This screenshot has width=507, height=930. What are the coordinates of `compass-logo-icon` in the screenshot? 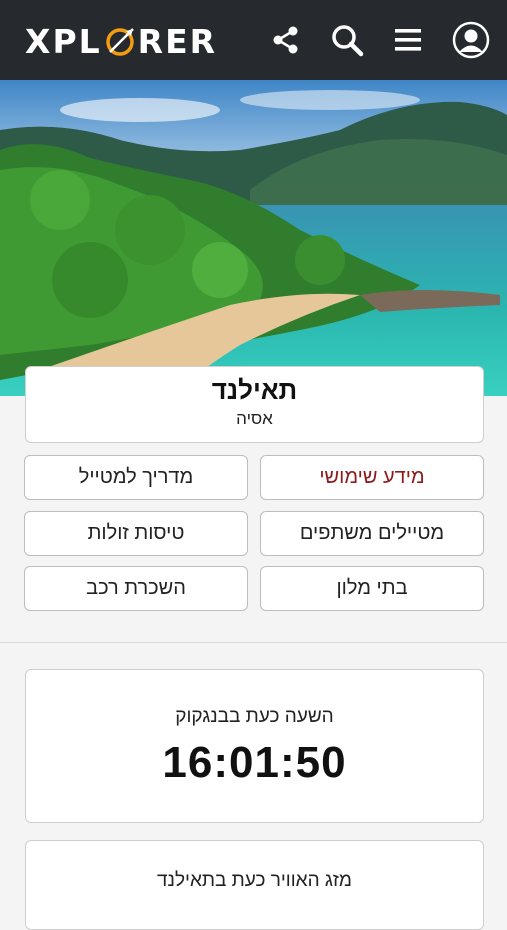 It's located at (120, 41).